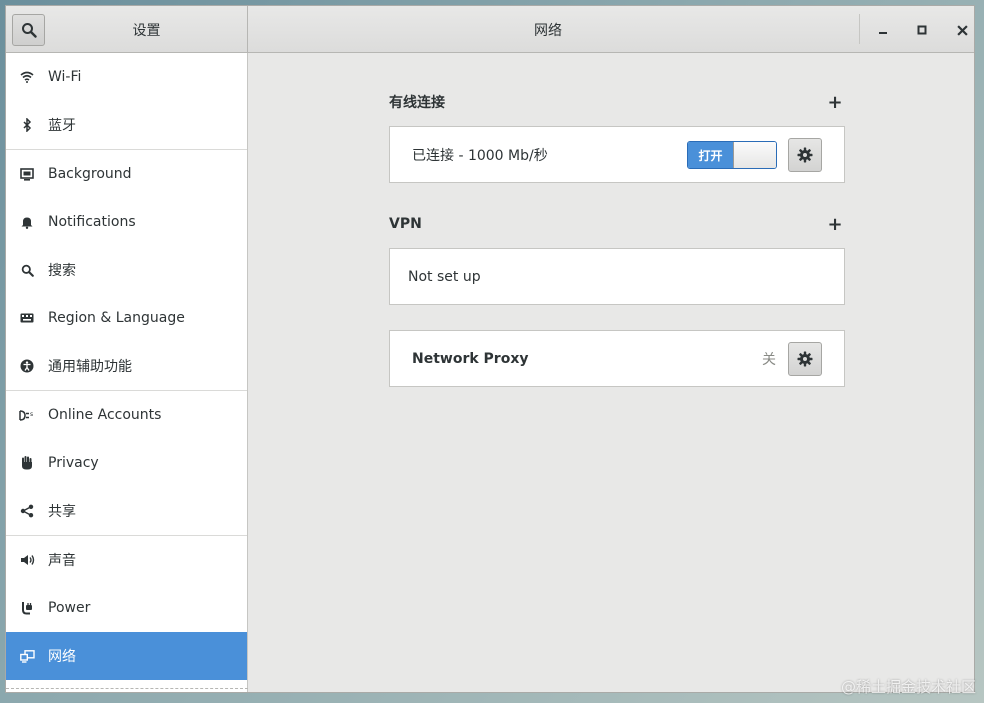  What do you see at coordinates (480, 155) in the screenshot?
I see `wired-status: 已连接 - 1000 Mb/秒` at bounding box center [480, 155].